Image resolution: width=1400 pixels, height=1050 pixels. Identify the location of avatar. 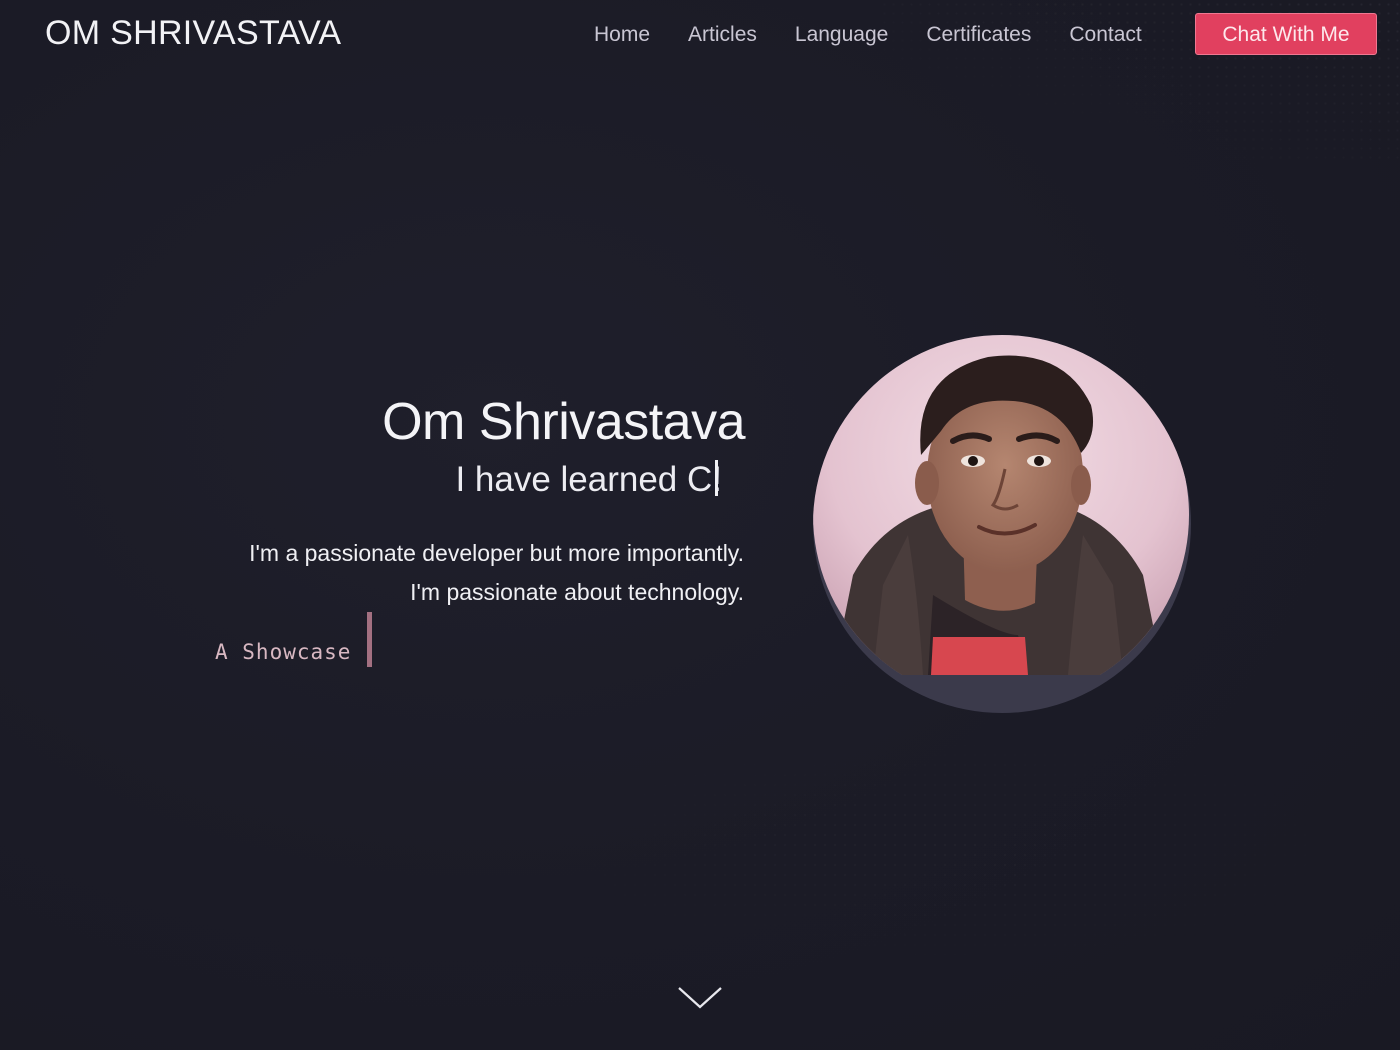
(1002, 524).